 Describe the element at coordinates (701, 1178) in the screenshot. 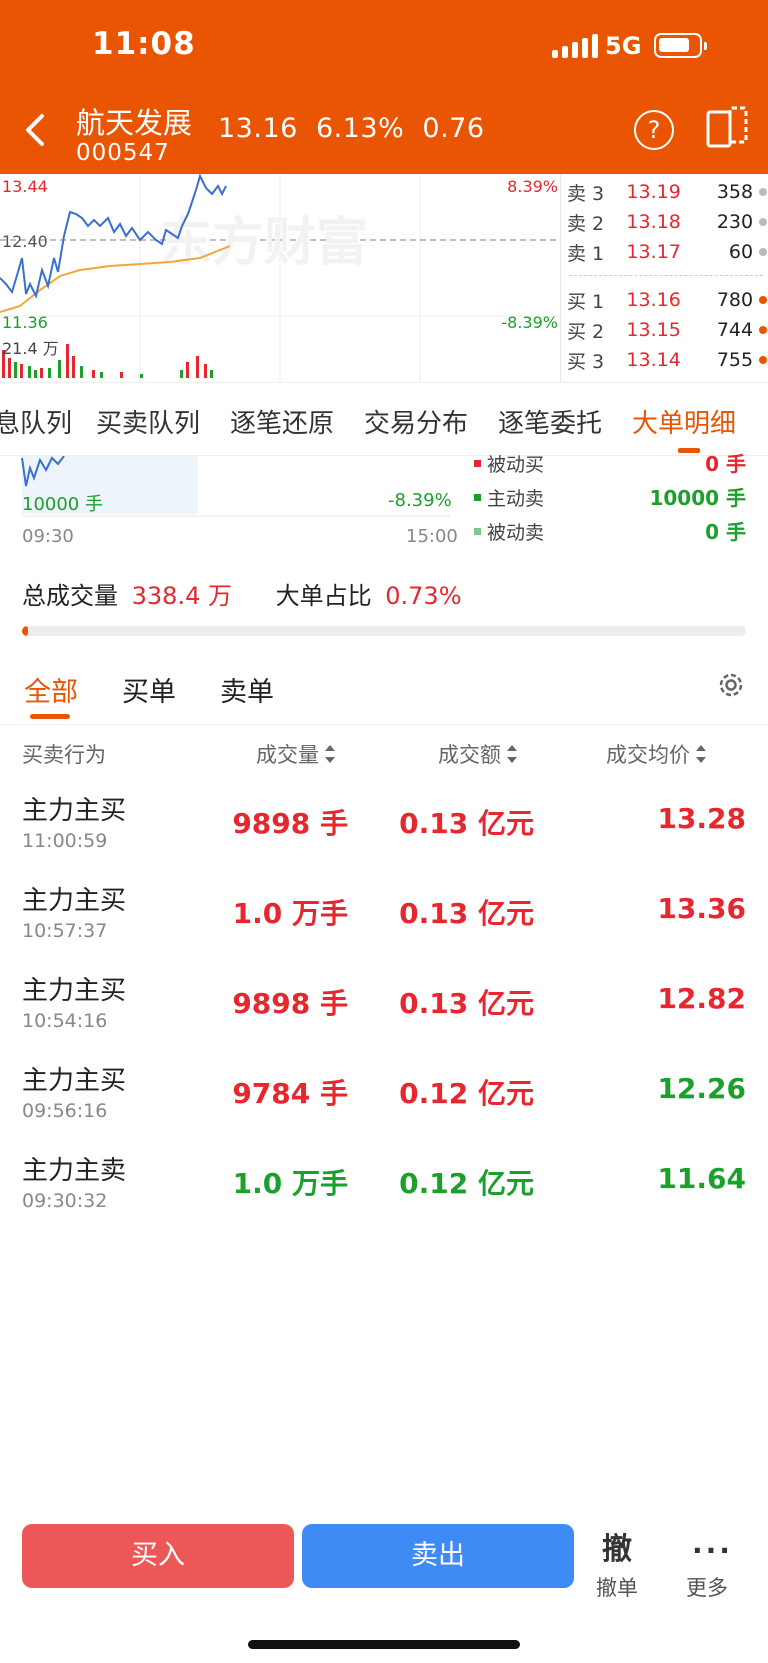

I see `row-avg-price: 11.64` at that location.